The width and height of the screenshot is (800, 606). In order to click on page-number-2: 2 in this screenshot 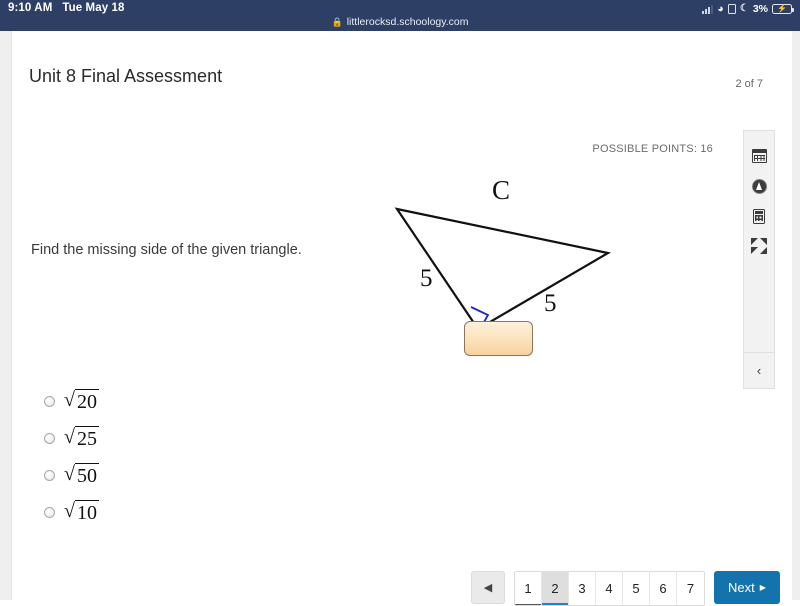, I will do `click(555, 588)`.